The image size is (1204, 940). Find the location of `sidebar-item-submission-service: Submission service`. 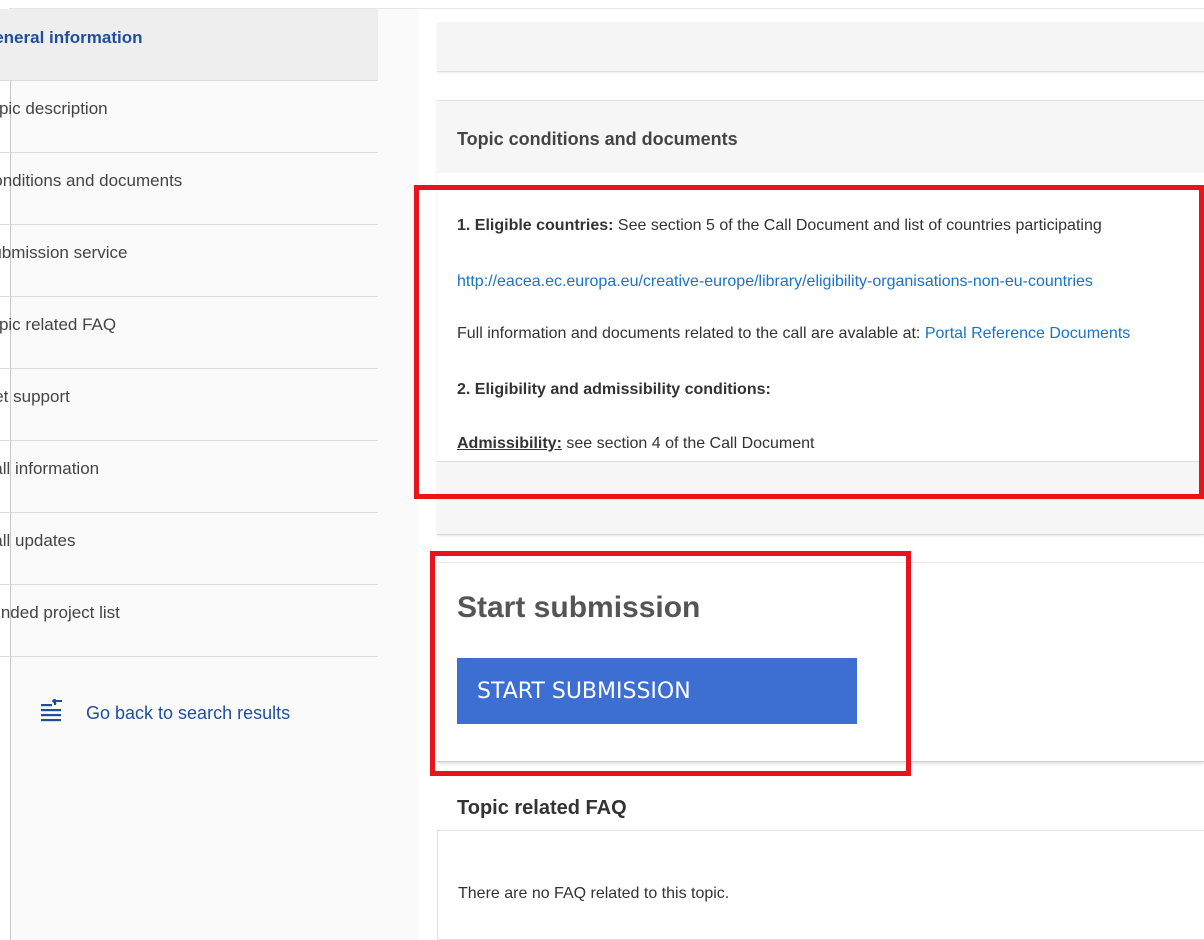

sidebar-item-submission-service: Submission service is located at coordinates (189, 261).